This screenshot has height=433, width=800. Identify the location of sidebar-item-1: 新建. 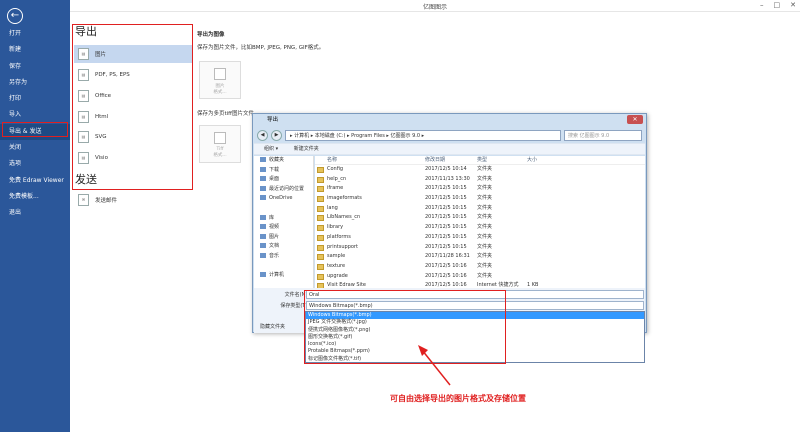
(35, 50).